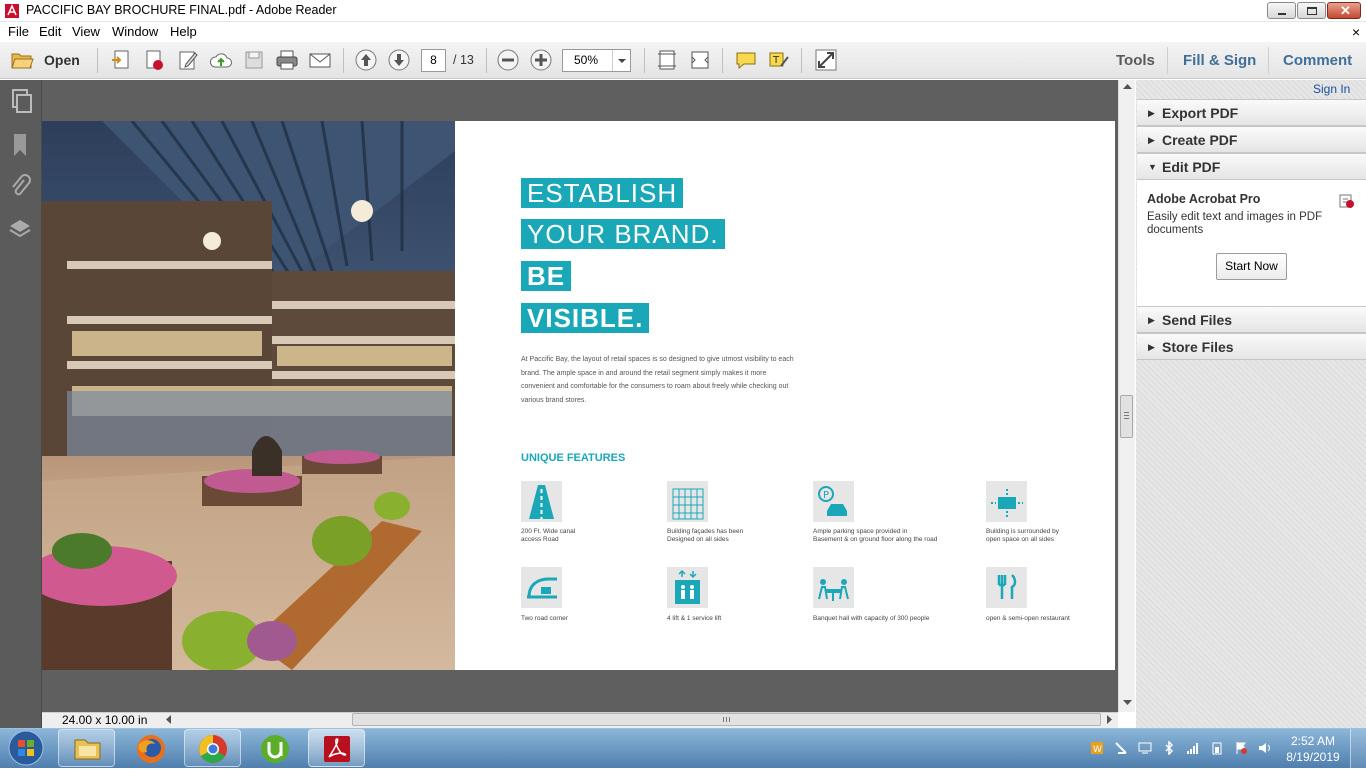  I want to click on full-screen-icon, so click(826, 60).